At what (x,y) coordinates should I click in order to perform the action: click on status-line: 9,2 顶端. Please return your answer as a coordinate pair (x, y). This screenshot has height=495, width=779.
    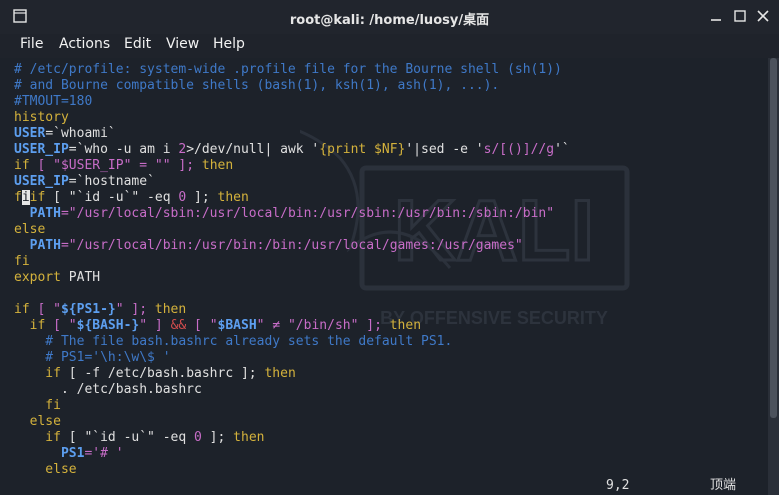
    Looking at the image, I should click on (384, 486).